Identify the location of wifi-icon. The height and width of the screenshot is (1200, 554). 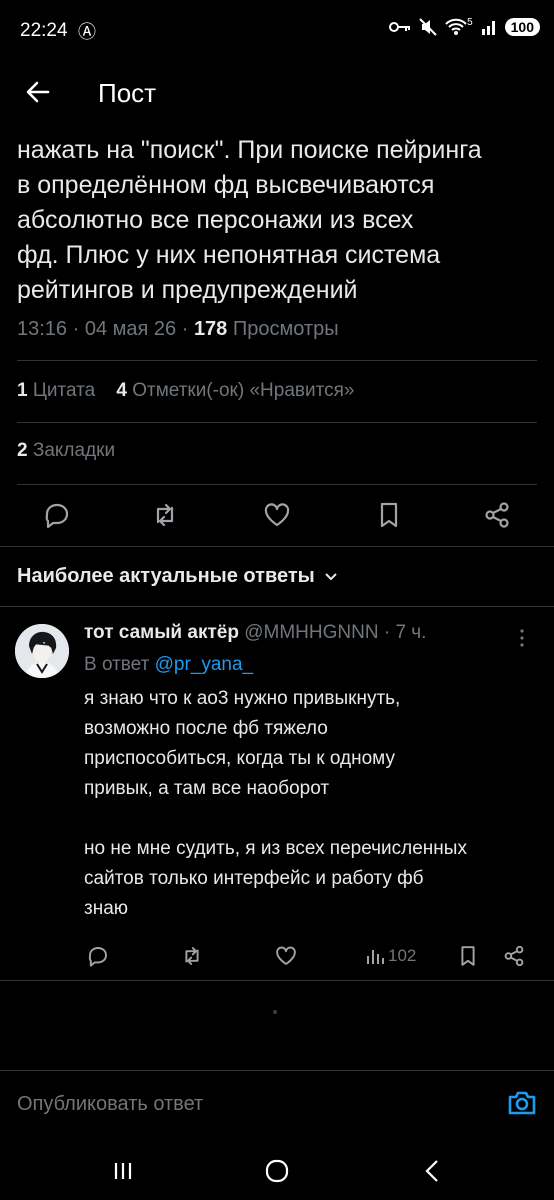
(456, 26).